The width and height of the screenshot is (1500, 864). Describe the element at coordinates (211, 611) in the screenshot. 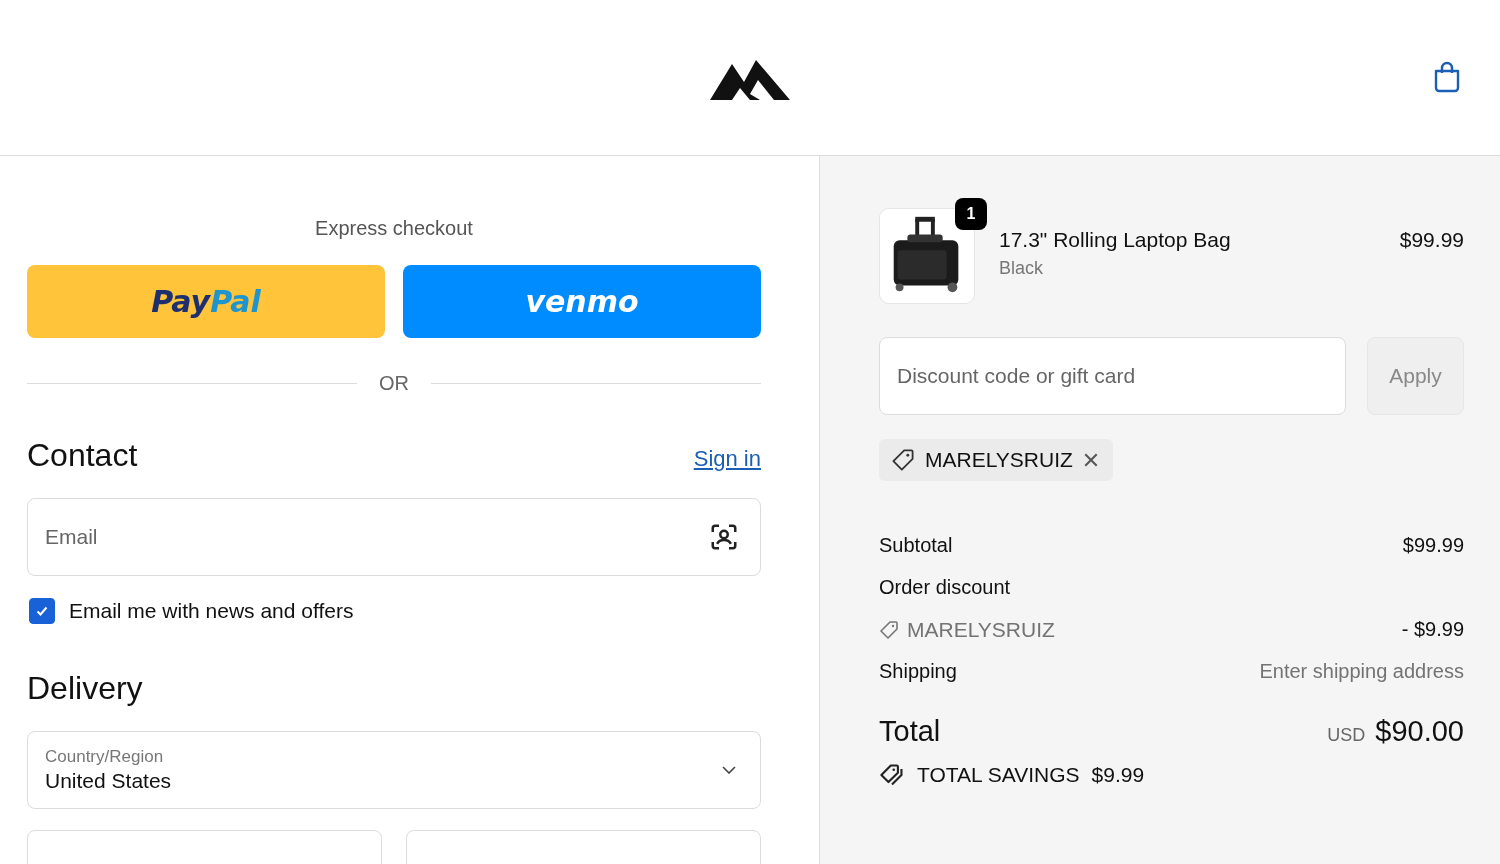

I see `newsletter-label: Email me with news and offers` at that location.